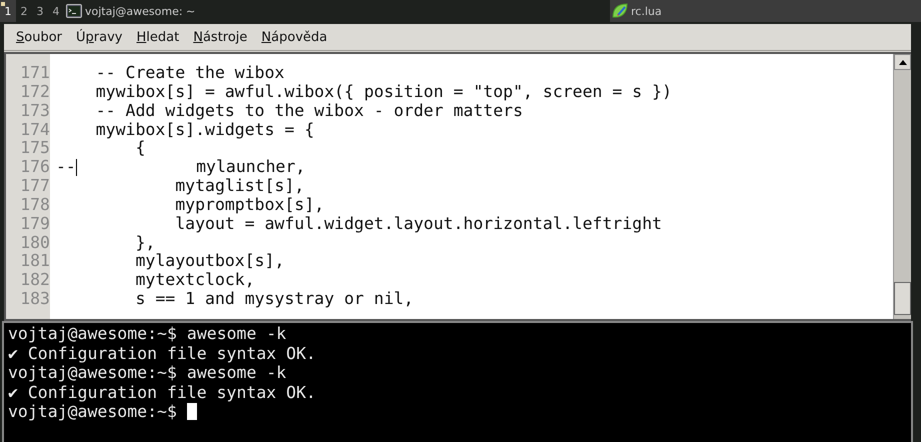 This screenshot has width=921, height=442. Describe the element at coordinates (39, 37) in the screenshot. I see `menu-item: Soubor` at that location.